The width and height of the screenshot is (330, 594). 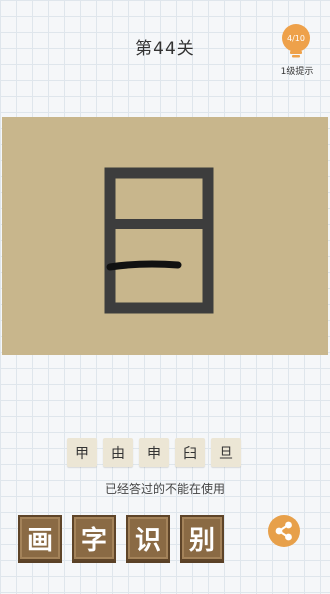 I want to click on share-icon, so click(x=283, y=531).